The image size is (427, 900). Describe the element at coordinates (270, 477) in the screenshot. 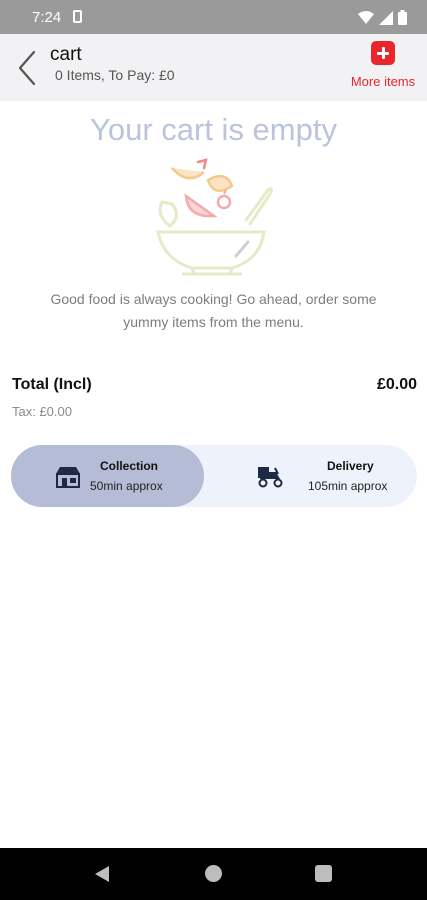

I see `delivery-scooter-icon` at that location.